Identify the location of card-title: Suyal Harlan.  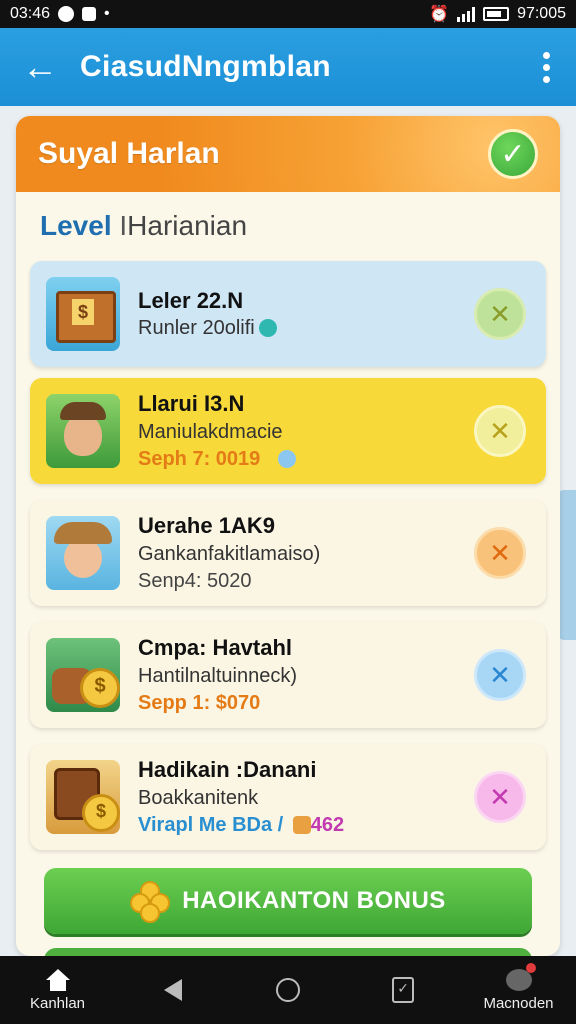
(129, 153).